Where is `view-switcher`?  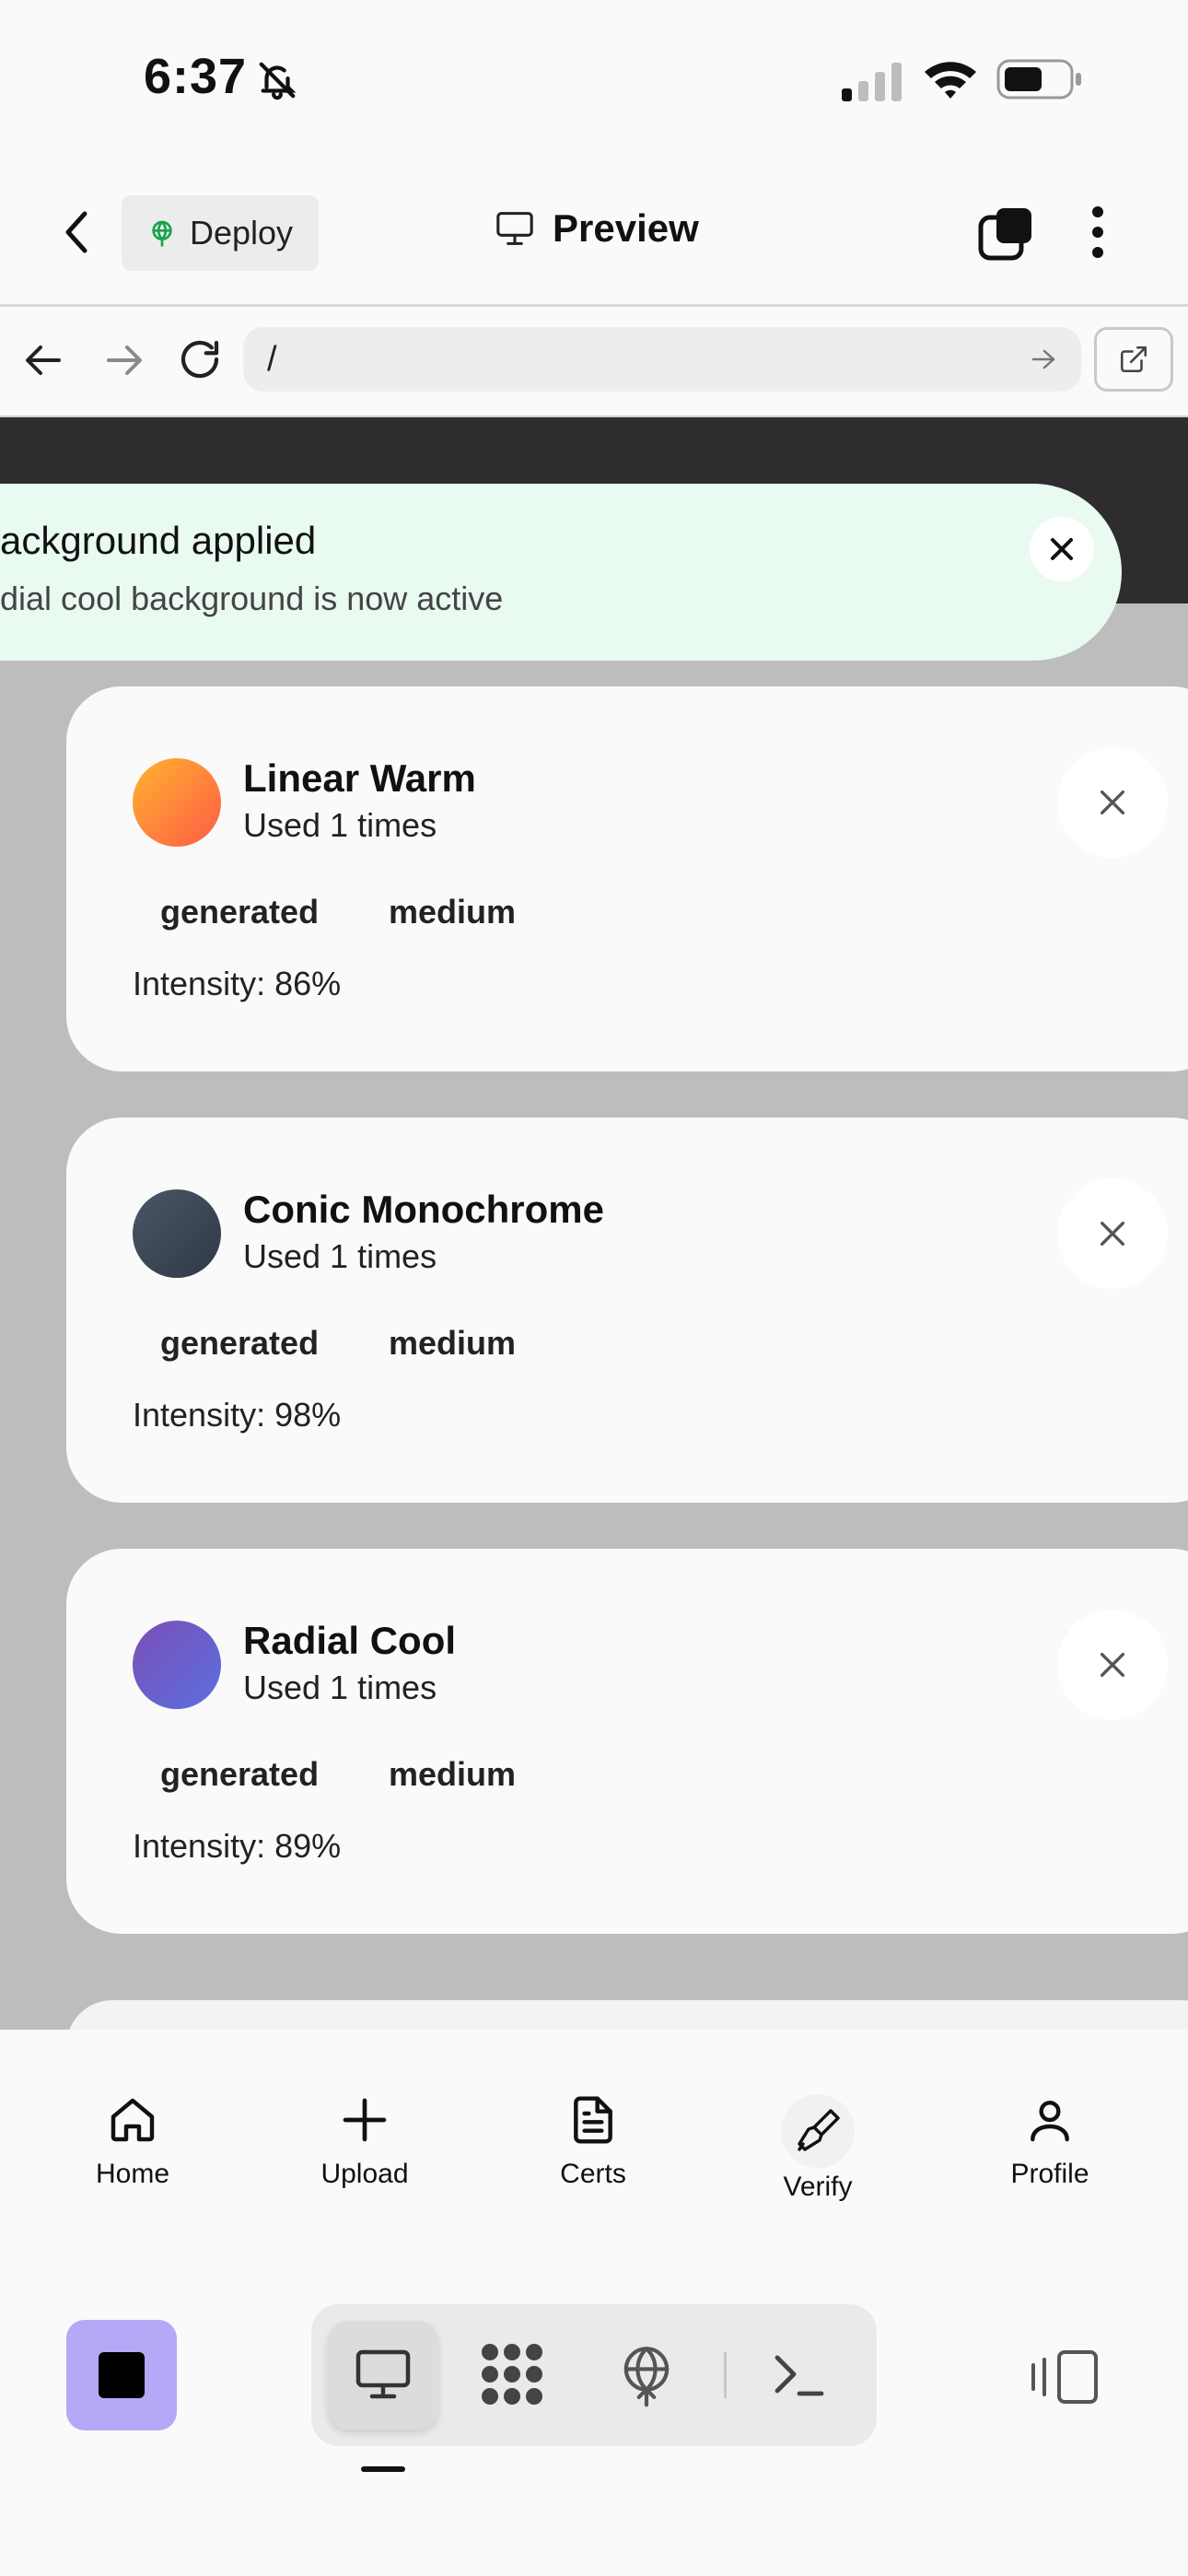
view-switcher is located at coordinates (594, 2375).